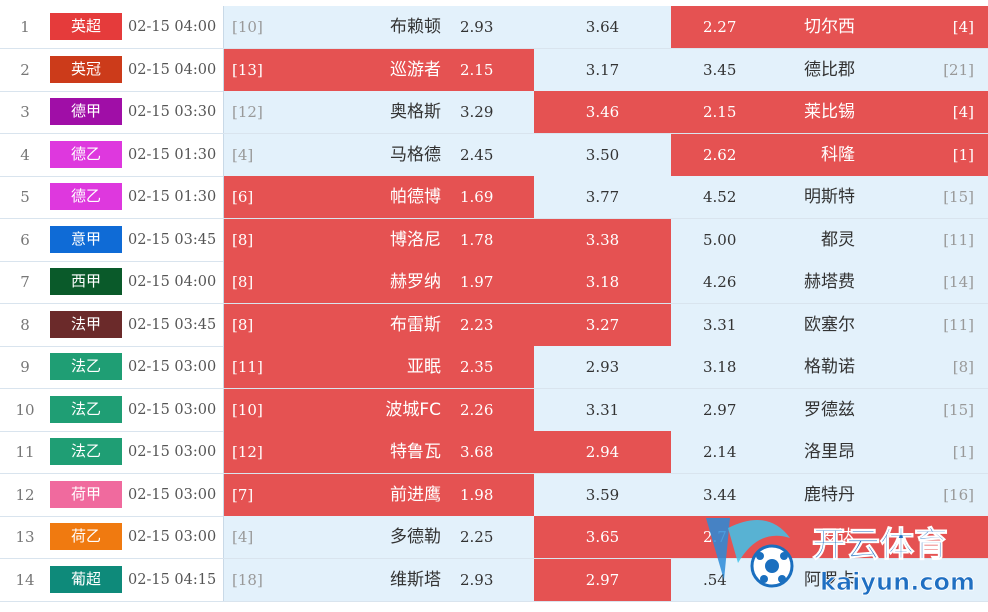 This screenshot has width=988, height=612. I want to click on draw-odds-cell: 3.77, so click(602, 197).